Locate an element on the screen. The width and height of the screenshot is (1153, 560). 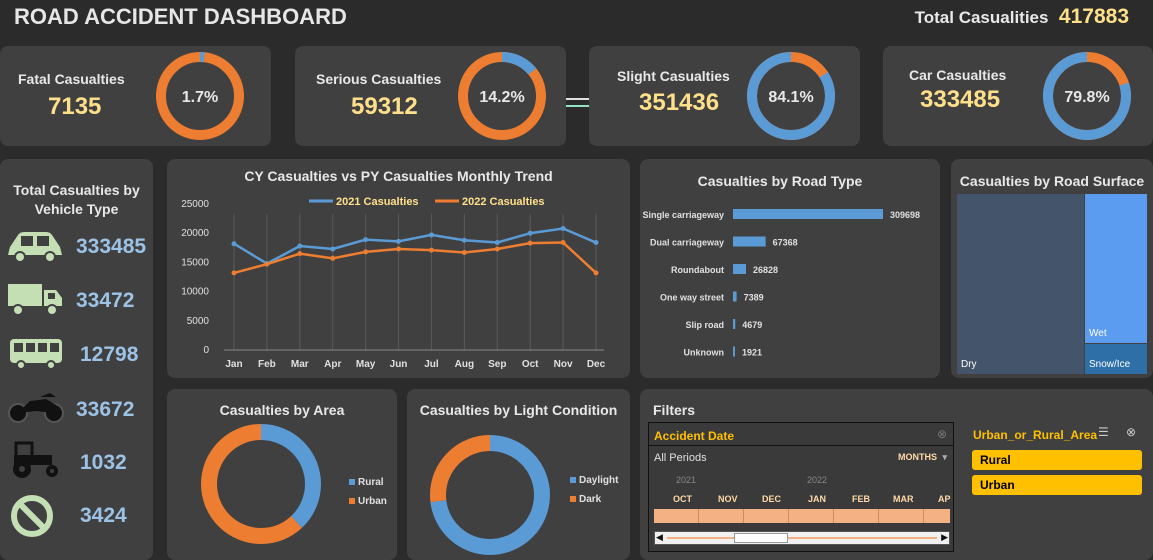
month-label: MAR is located at coordinates (903, 499).